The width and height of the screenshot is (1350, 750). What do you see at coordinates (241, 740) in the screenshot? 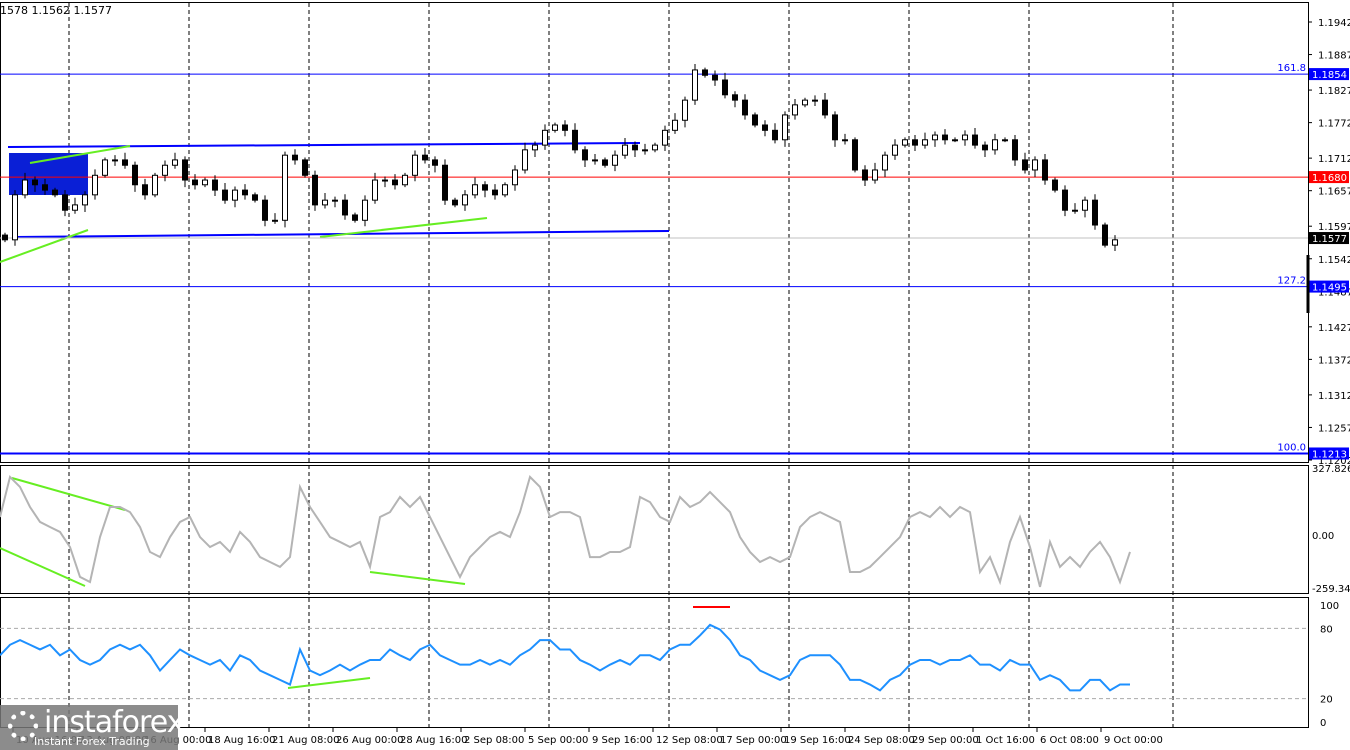
I see `time-tick-label: 18 Aug 16:00` at bounding box center [241, 740].